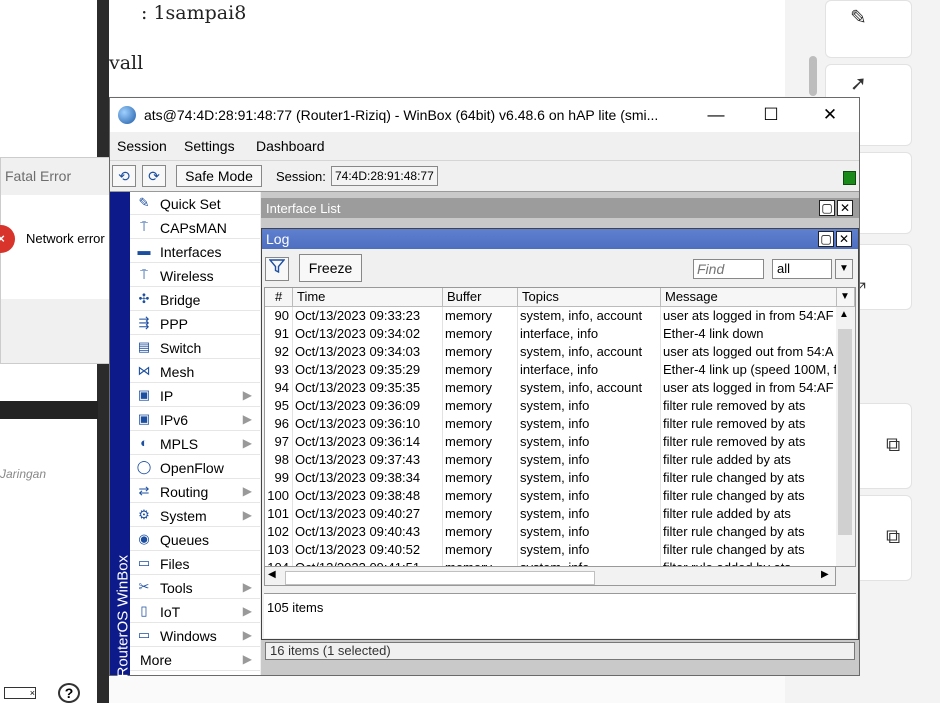 Image resolution: width=940 pixels, height=703 pixels. Describe the element at coordinates (728, 269) in the screenshot. I see `find-input` at that location.